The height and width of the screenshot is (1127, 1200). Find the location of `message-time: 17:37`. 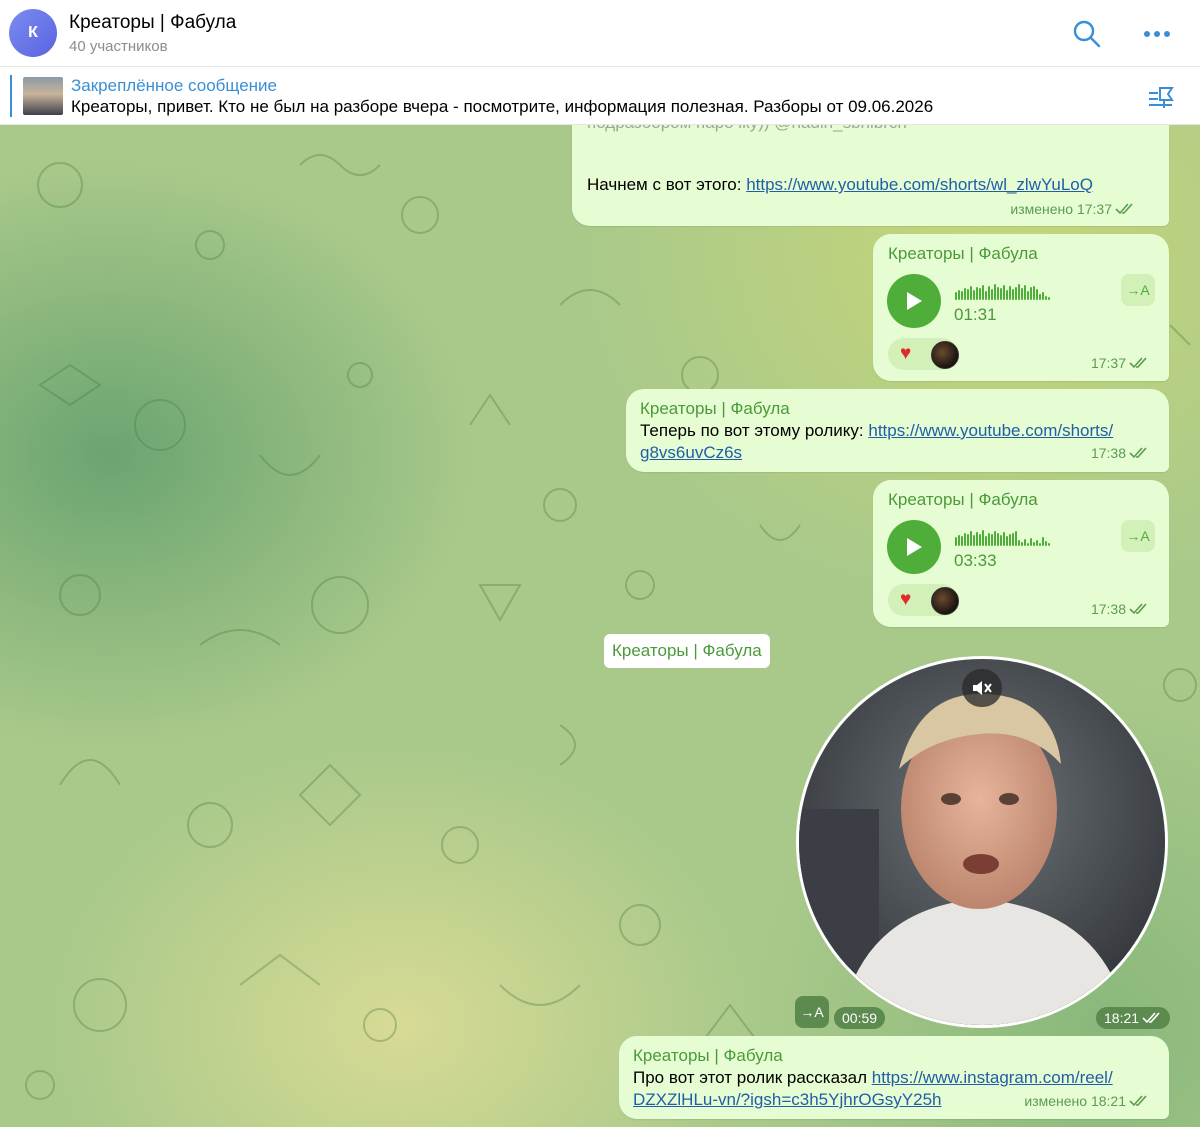

message-time: 17:37 is located at coordinates (1108, 363).